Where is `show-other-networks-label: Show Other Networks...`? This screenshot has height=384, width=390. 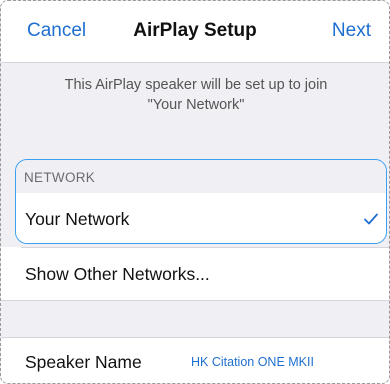 show-other-networks-label: Show Other Networks... is located at coordinates (117, 274).